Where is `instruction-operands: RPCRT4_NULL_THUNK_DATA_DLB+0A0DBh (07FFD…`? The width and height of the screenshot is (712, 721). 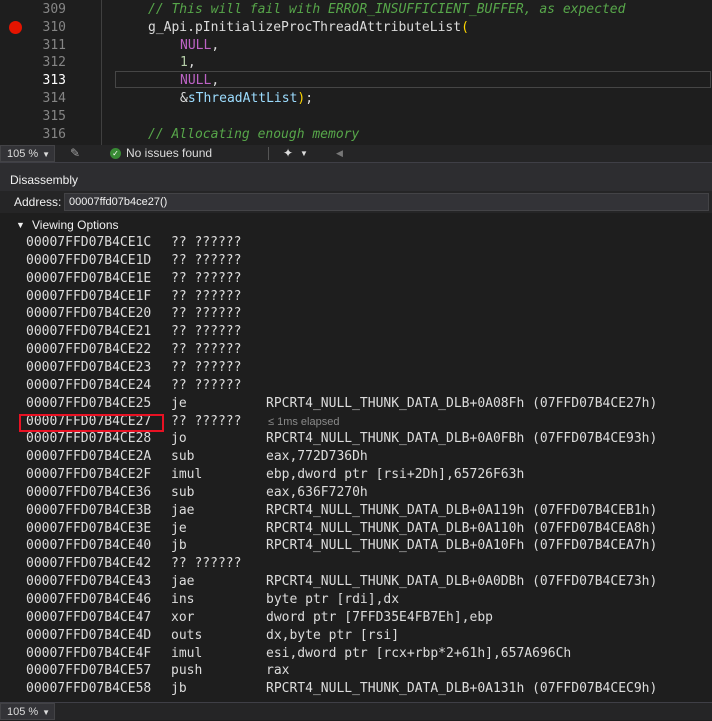 instruction-operands: RPCRT4_NULL_THUNK_DATA_DLB+0A0DBh (07FFD… is located at coordinates (462, 582).